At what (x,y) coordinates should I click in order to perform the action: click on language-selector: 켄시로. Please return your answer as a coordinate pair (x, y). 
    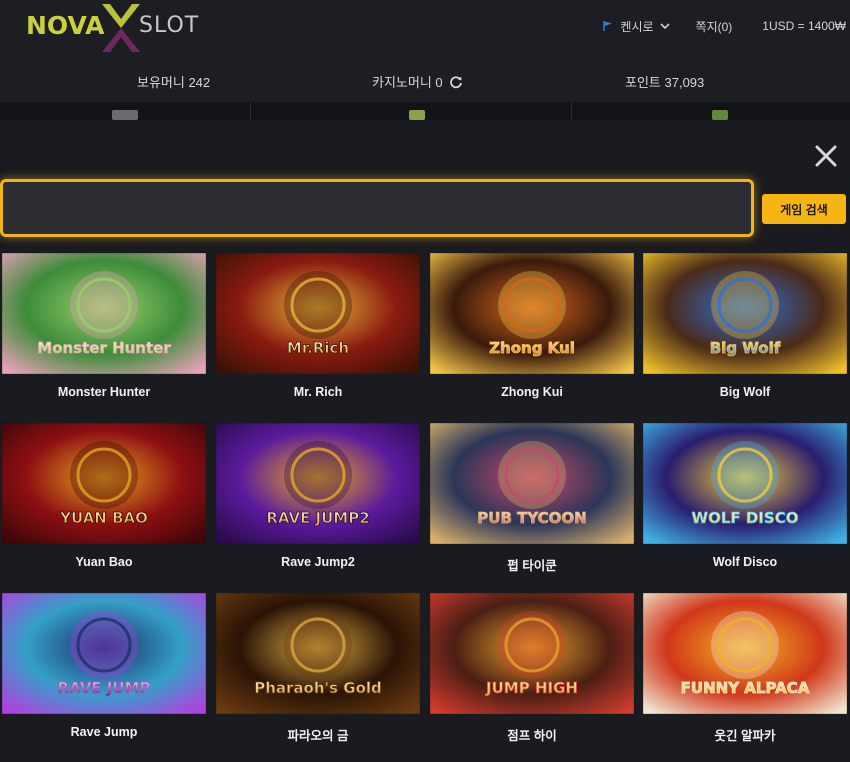
    Looking at the image, I should click on (636, 26).